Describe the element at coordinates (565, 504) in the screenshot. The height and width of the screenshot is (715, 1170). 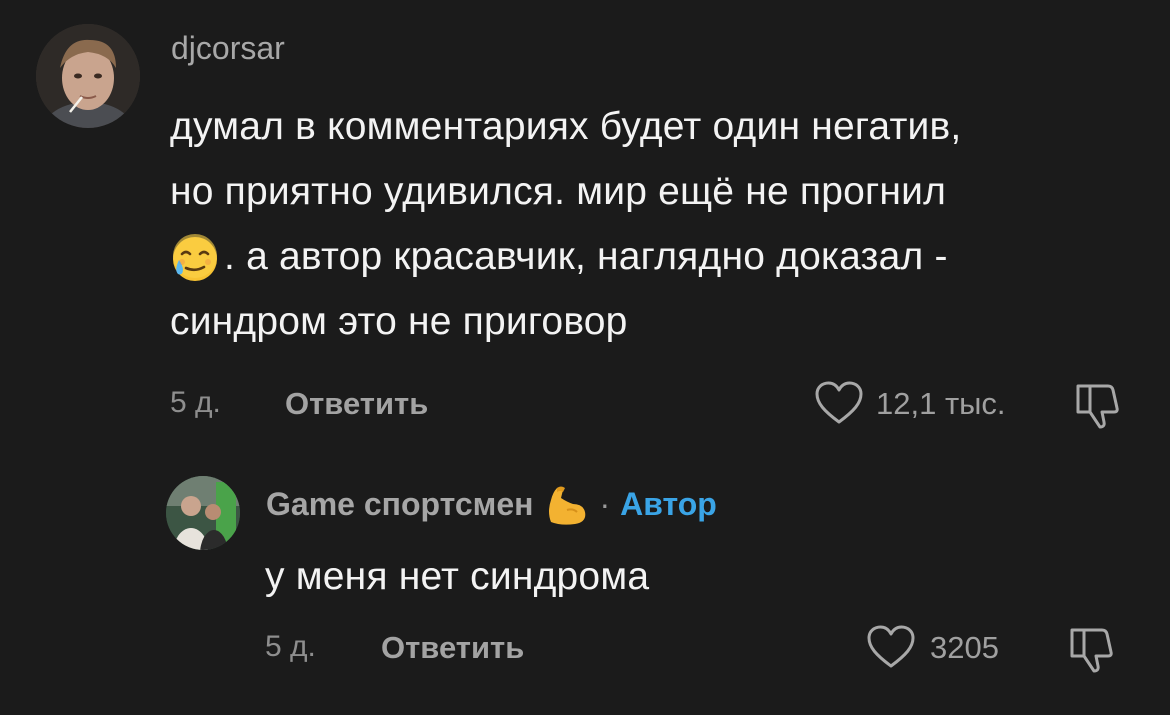
I see `flexed-biceps-emoji` at that location.